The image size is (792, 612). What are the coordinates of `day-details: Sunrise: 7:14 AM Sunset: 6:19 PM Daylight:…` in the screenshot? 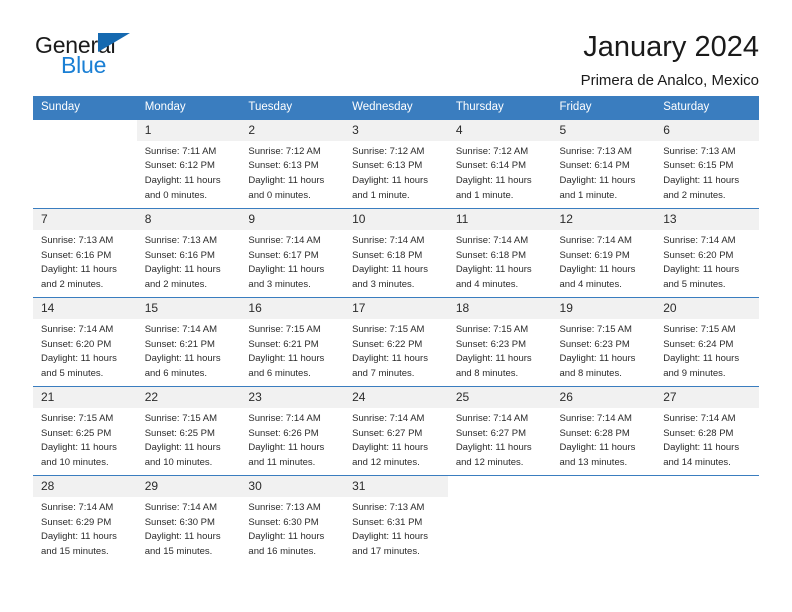 It's located at (604, 261).